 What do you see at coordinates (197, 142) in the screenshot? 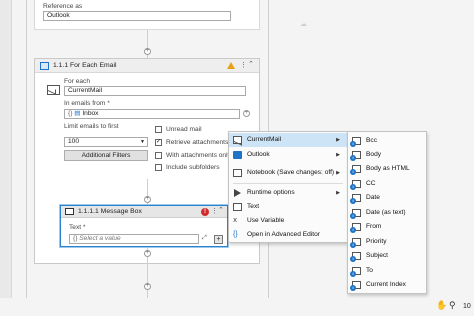
I see `retrieve-attachments-label: Retrieve attachments` at bounding box center [197, 142].